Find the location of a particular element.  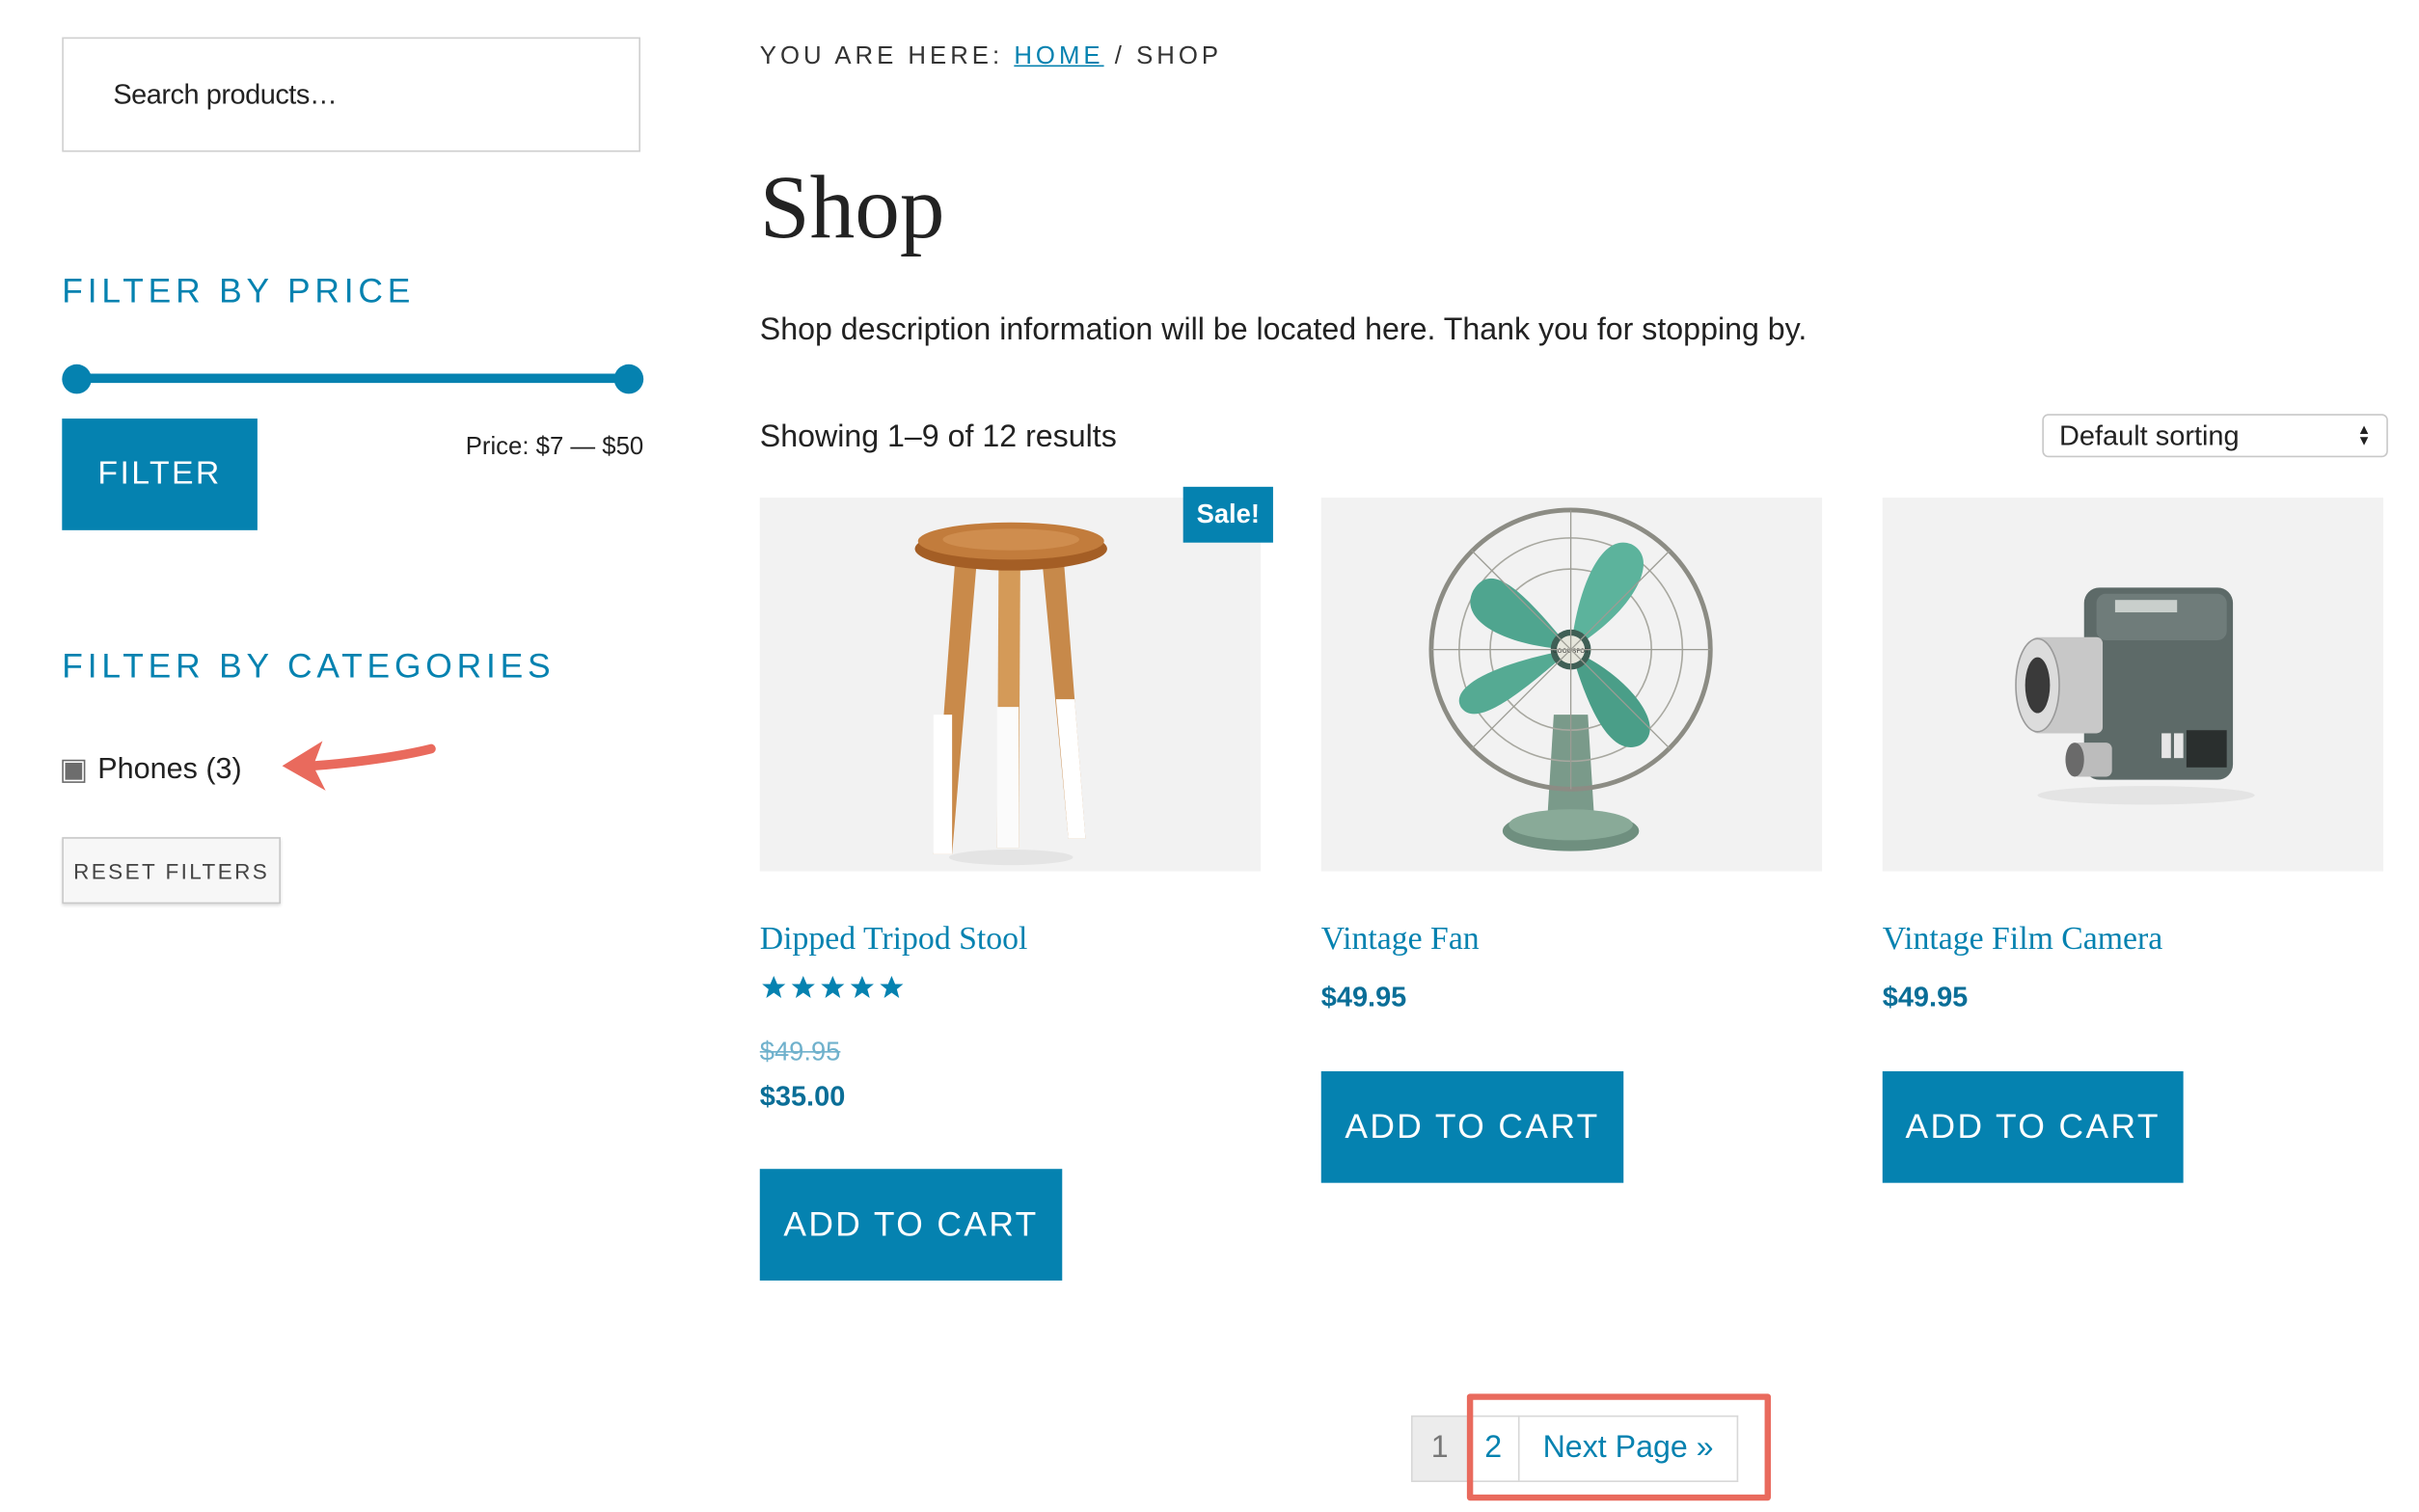

price-slider-min-handle is located at coordinates (77, 379).